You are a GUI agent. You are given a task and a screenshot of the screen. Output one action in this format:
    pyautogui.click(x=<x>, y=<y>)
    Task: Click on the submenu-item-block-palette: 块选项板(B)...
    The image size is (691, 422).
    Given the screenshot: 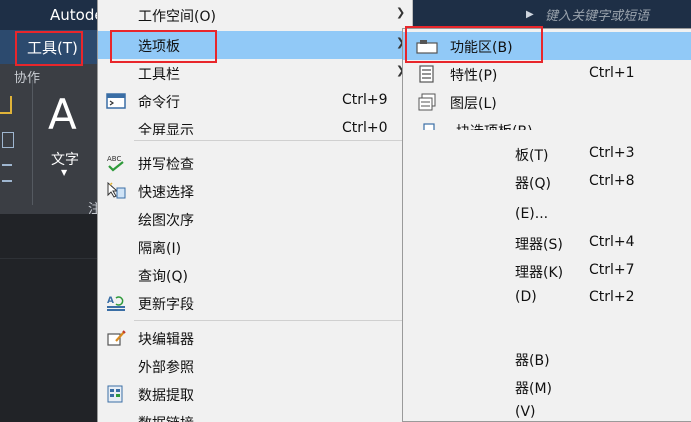 What is the action you would take?
    pyautogui.click(x=547, y=123)
    